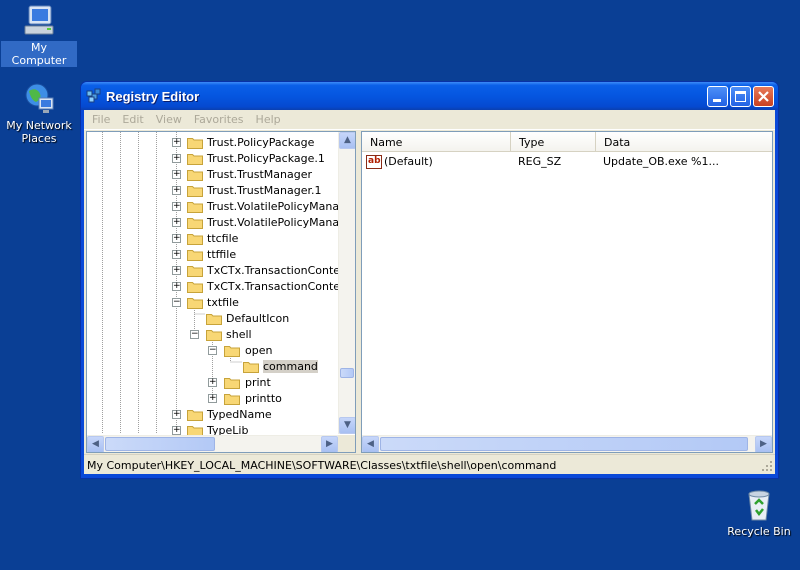  Describe the element at coordinates (132, 119) in the screenshot. I see `menu-edit: Edit` at that location.